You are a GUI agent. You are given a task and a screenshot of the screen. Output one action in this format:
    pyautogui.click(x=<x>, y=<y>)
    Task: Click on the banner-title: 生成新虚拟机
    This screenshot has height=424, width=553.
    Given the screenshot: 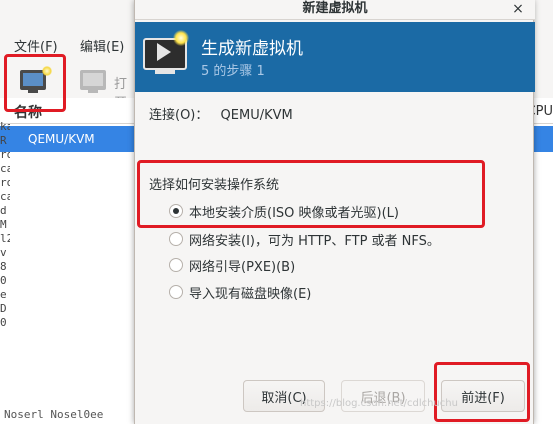 What is the action you would take?
    pyautogui.click(x=252, y=49)
    